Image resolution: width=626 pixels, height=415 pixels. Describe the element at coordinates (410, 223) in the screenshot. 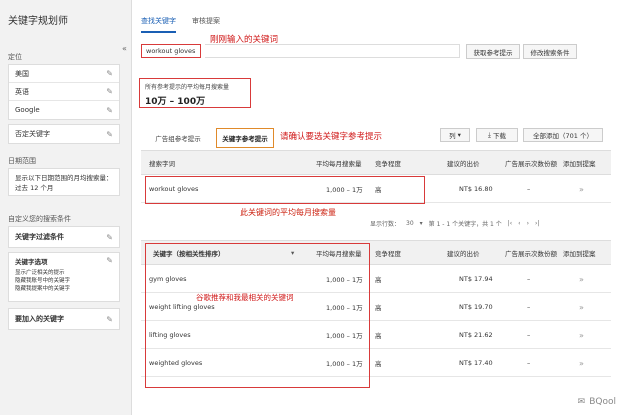

I see `rows-per-page-select: 30` at that location.